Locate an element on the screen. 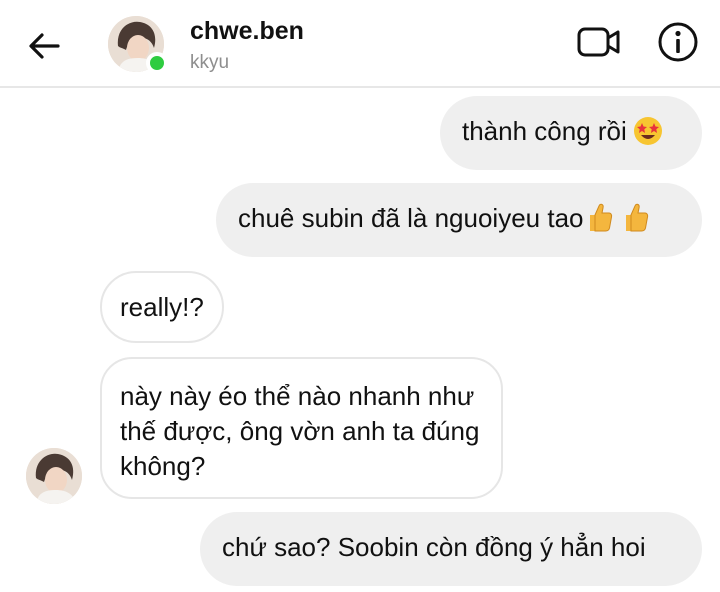 This screenshot has width=720, height=592. message-bubble-outgoing: chuê subin đã là nguoiyeu tao is located at coordinates (459, 220).